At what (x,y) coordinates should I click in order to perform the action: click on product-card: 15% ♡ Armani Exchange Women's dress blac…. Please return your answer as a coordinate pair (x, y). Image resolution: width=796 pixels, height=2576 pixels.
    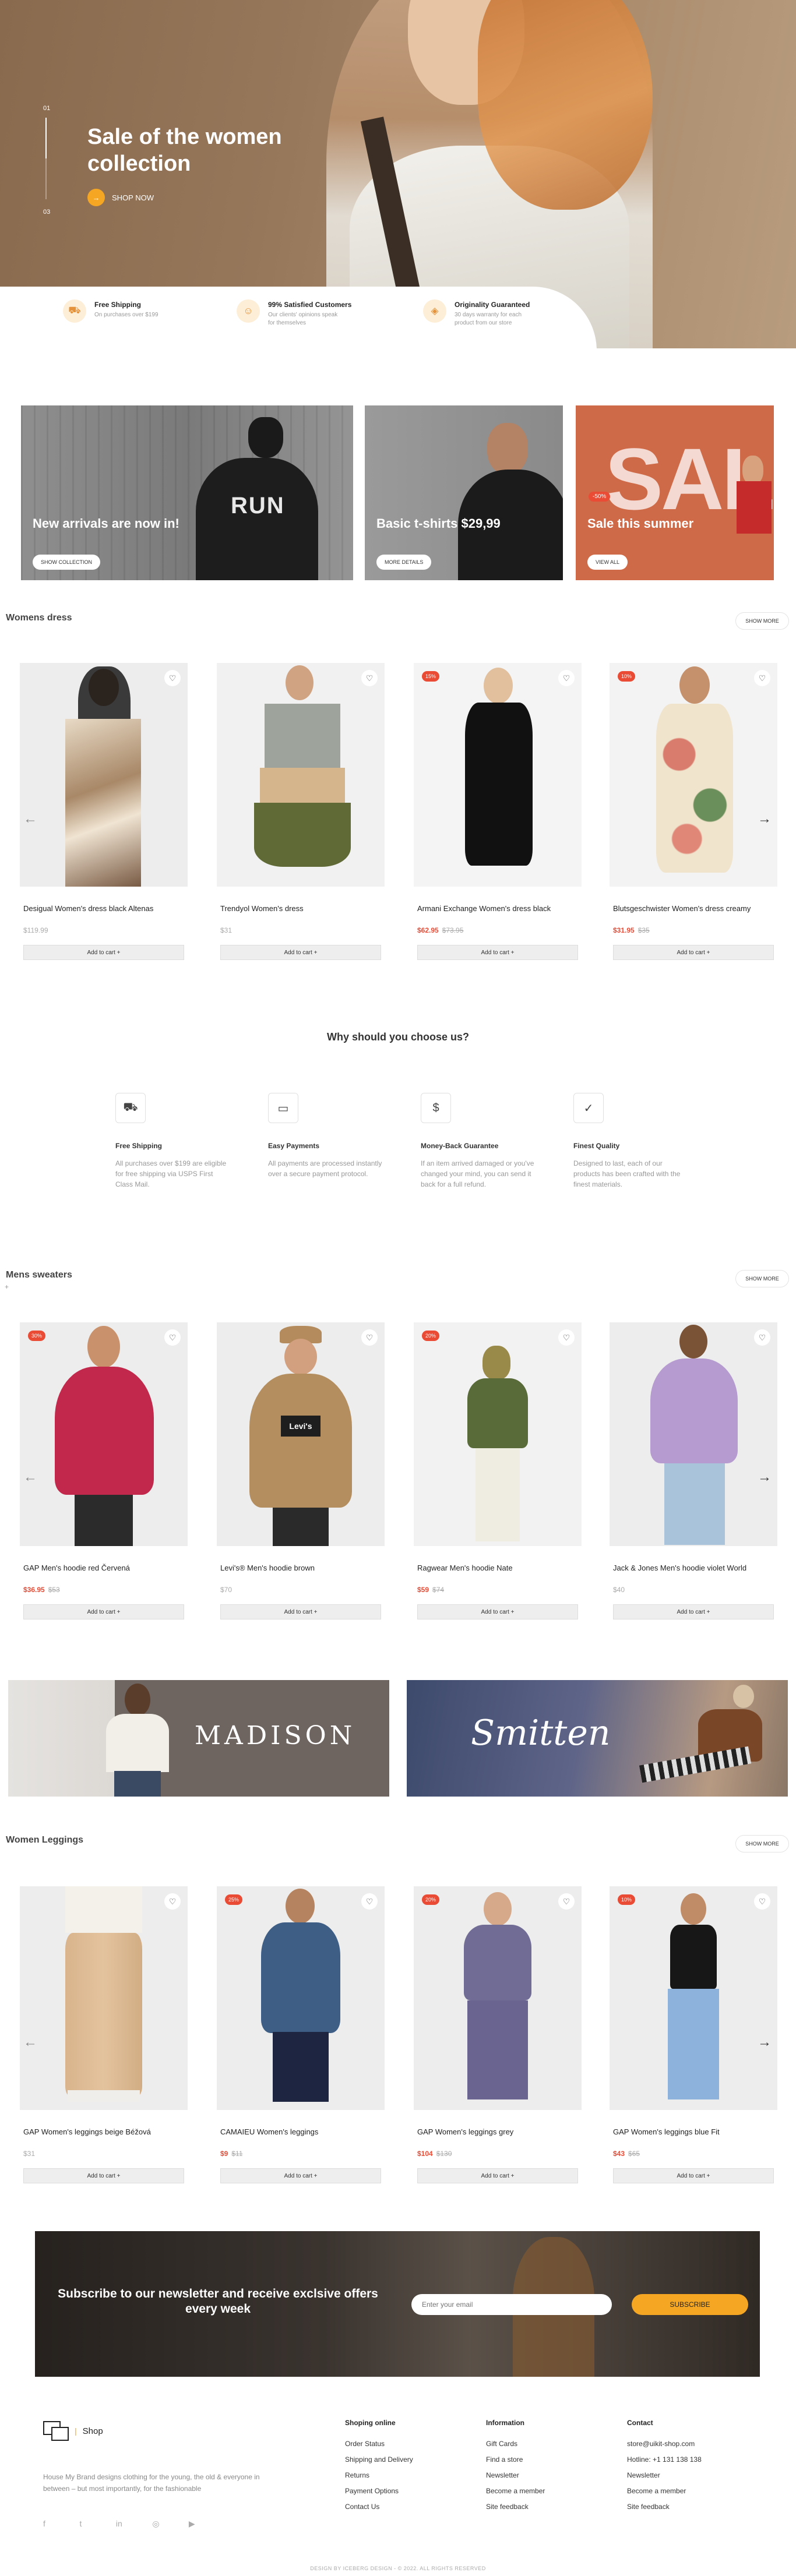
    Looking at the image, I should click on (498, 811).